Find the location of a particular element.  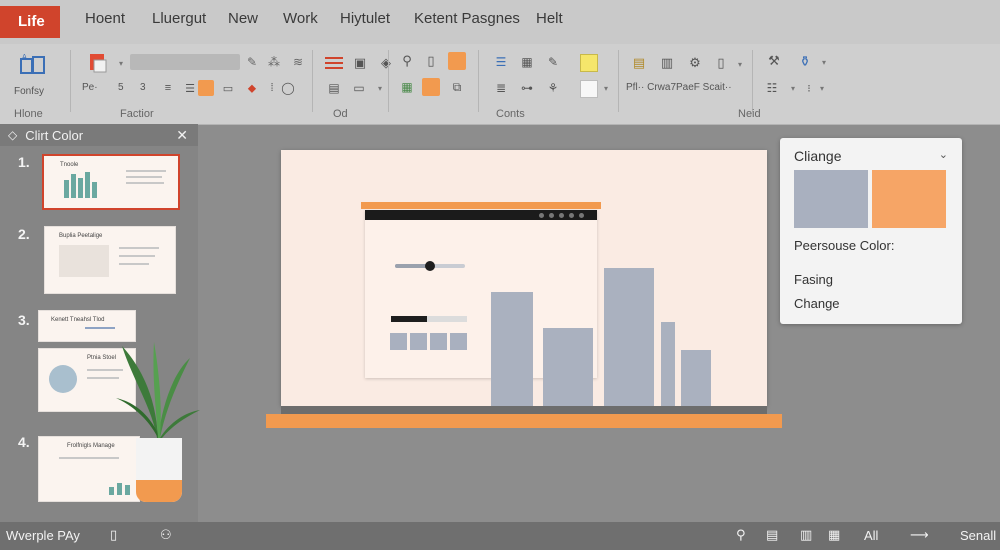

popup-option: Change is located at coordinates (817, 303).